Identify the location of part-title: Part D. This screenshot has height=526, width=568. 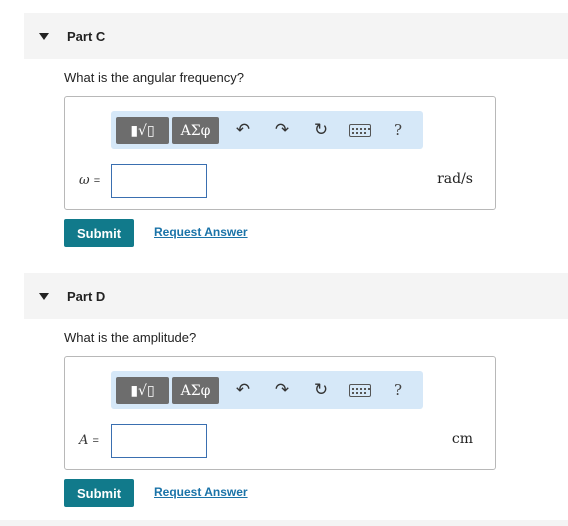
(86, 296).